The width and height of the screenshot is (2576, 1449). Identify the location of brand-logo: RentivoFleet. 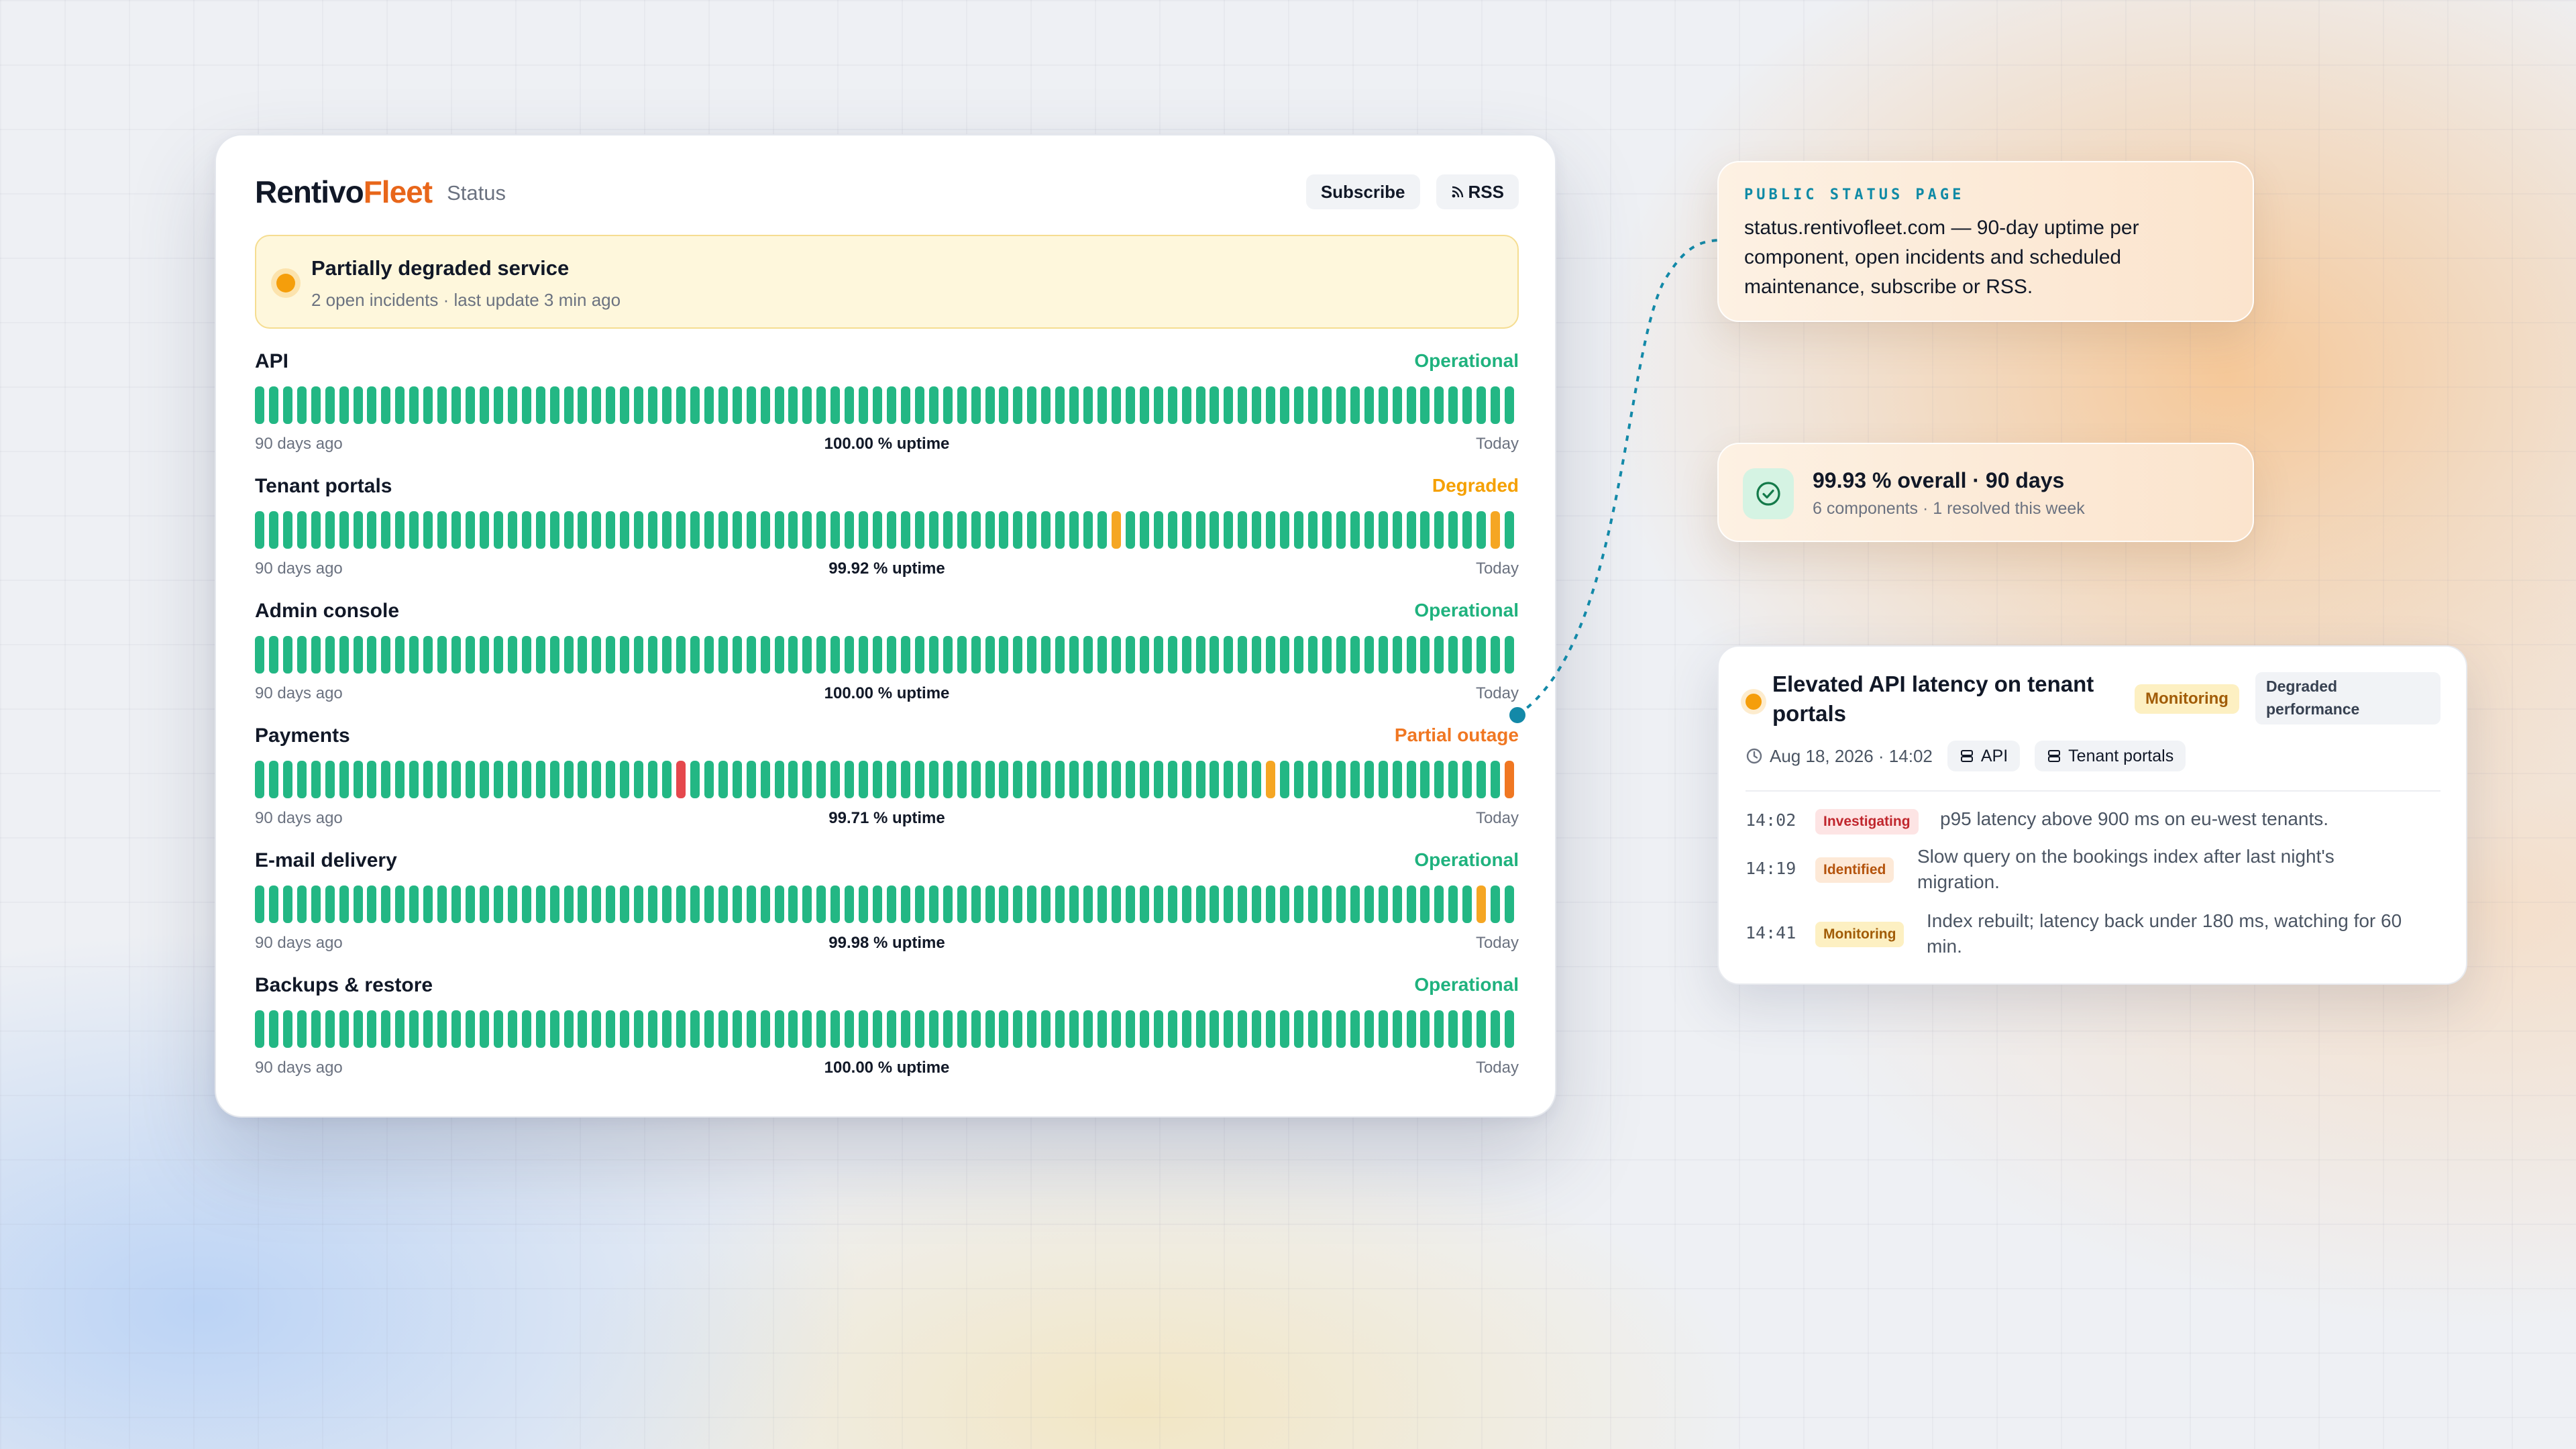
(344, 192).